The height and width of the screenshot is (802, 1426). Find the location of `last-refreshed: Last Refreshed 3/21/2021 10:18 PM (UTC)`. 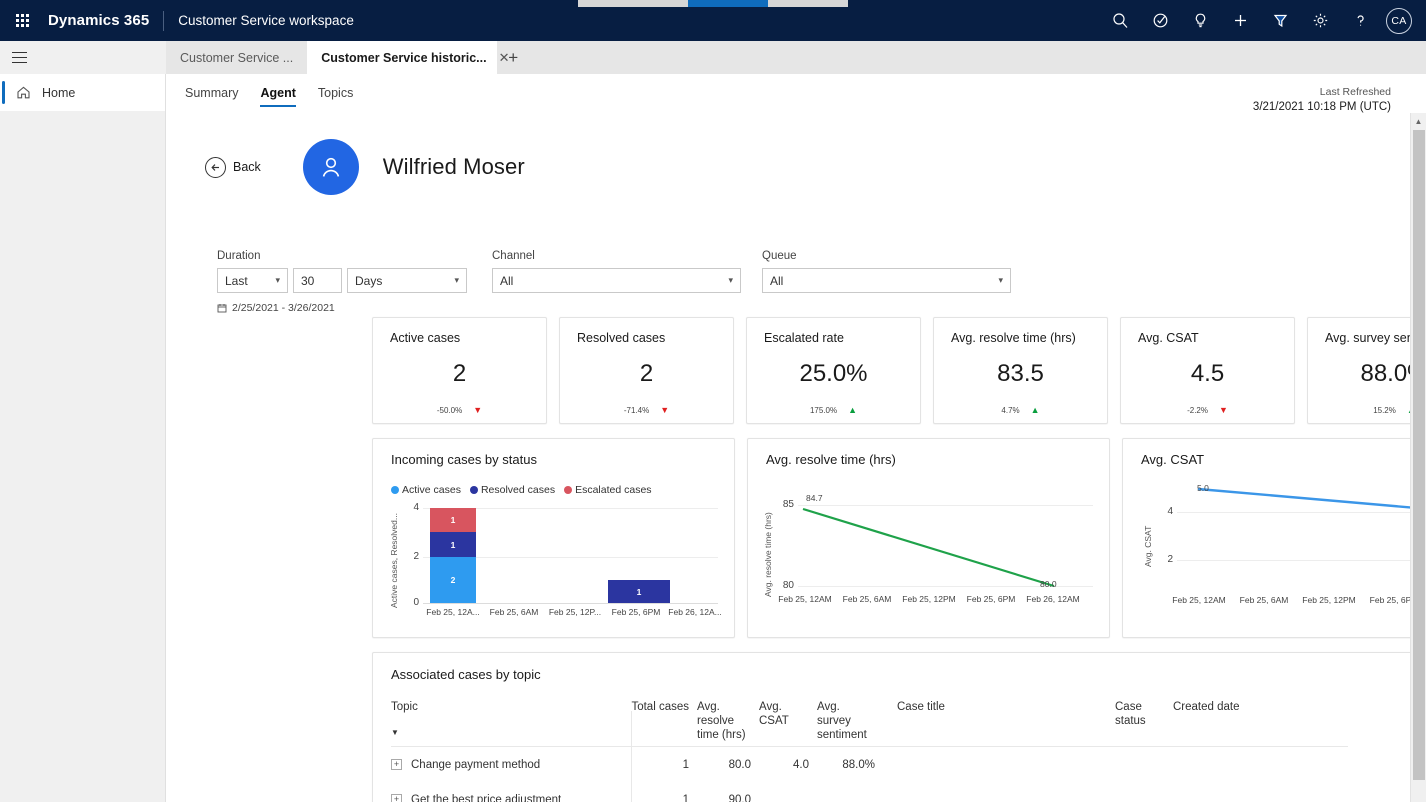

last-refreshed: Last Refreshed 3/21/2021 10:18 PM (UTC) is located at coordinates (1322, 100).